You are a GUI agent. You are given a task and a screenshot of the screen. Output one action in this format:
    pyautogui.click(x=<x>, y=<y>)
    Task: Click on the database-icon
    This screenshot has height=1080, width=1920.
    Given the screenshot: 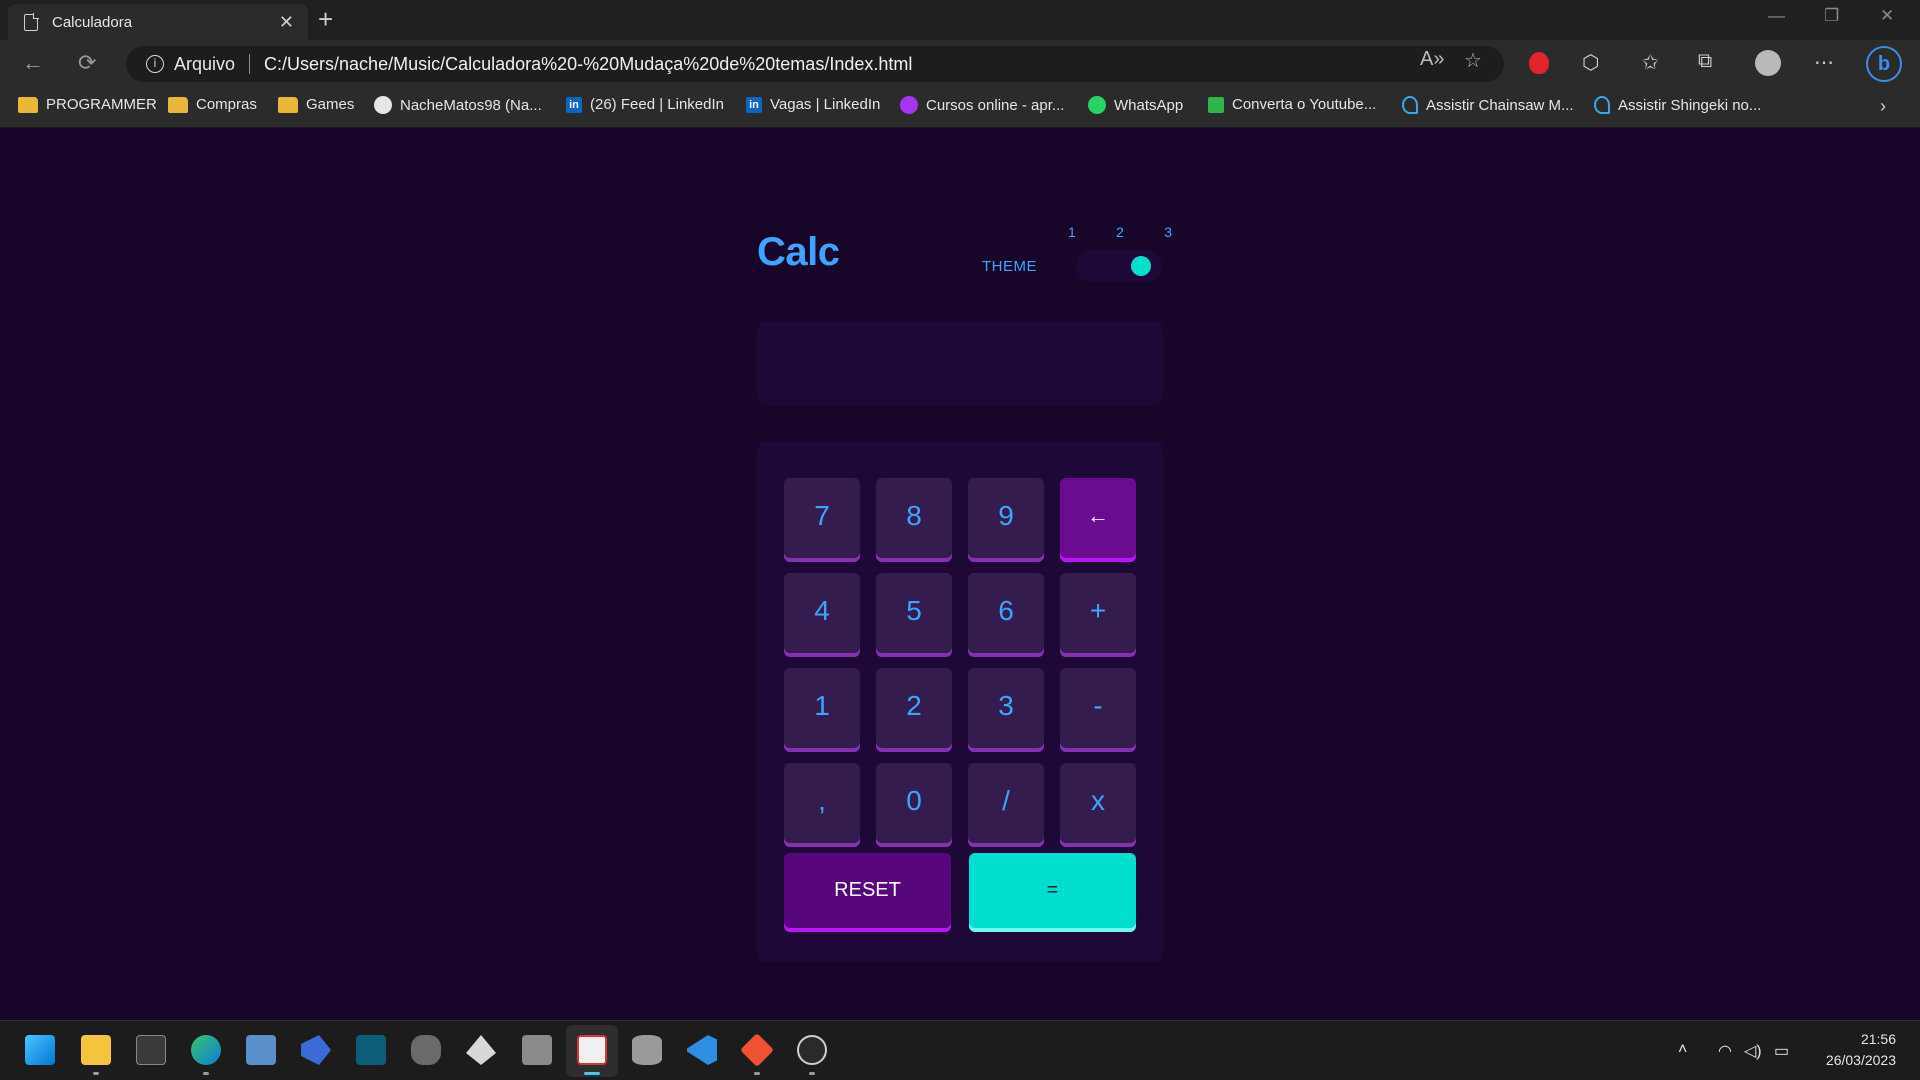 What is the action you would take?
    pyautogui.click(x=647, y=1050)
    